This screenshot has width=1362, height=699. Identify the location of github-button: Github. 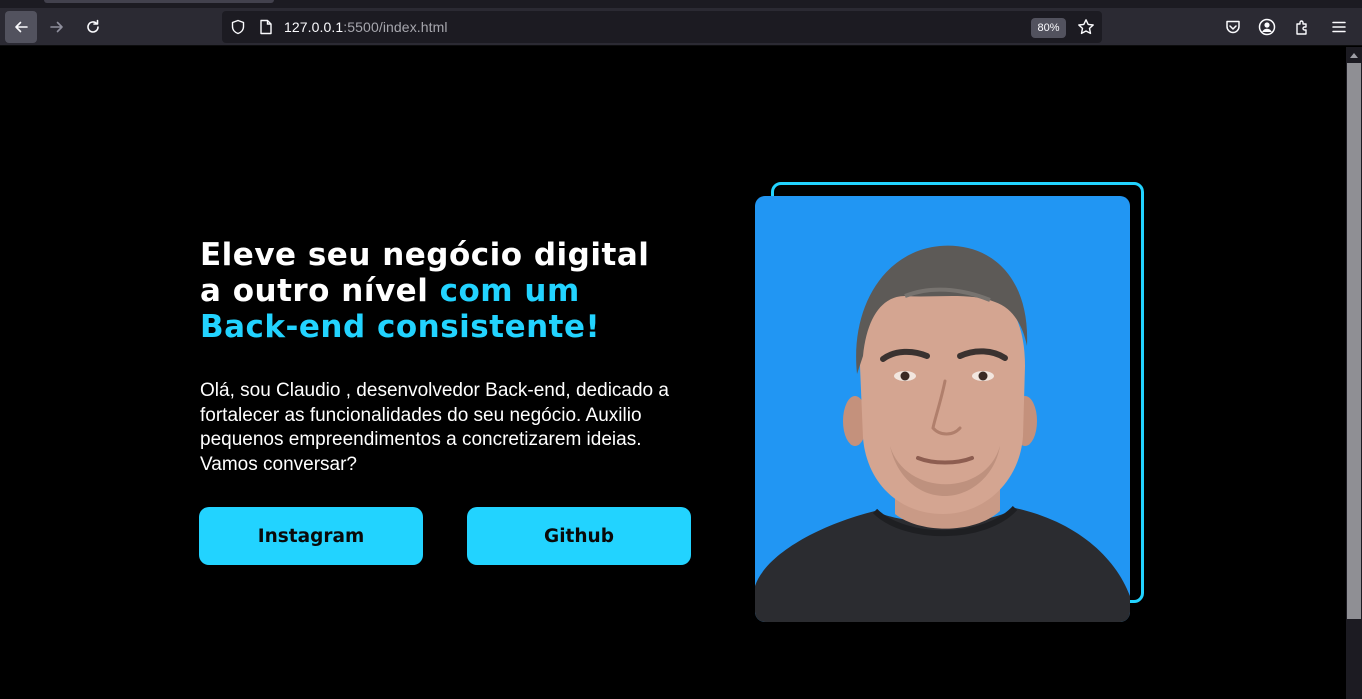
(579, 536).